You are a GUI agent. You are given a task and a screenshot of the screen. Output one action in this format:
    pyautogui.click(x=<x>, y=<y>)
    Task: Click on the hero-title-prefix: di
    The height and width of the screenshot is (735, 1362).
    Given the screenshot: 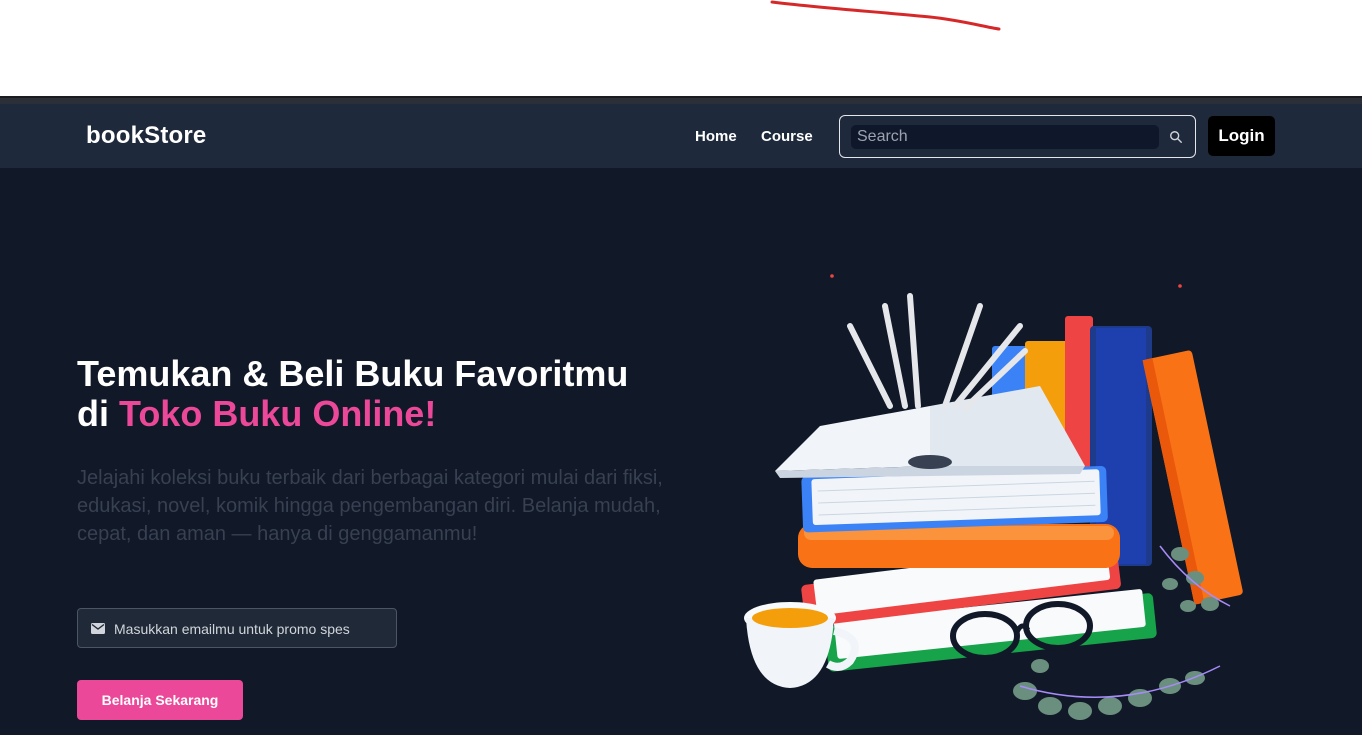 What is the action you would take?
    pyautogui.click(x=98, y=413)
    